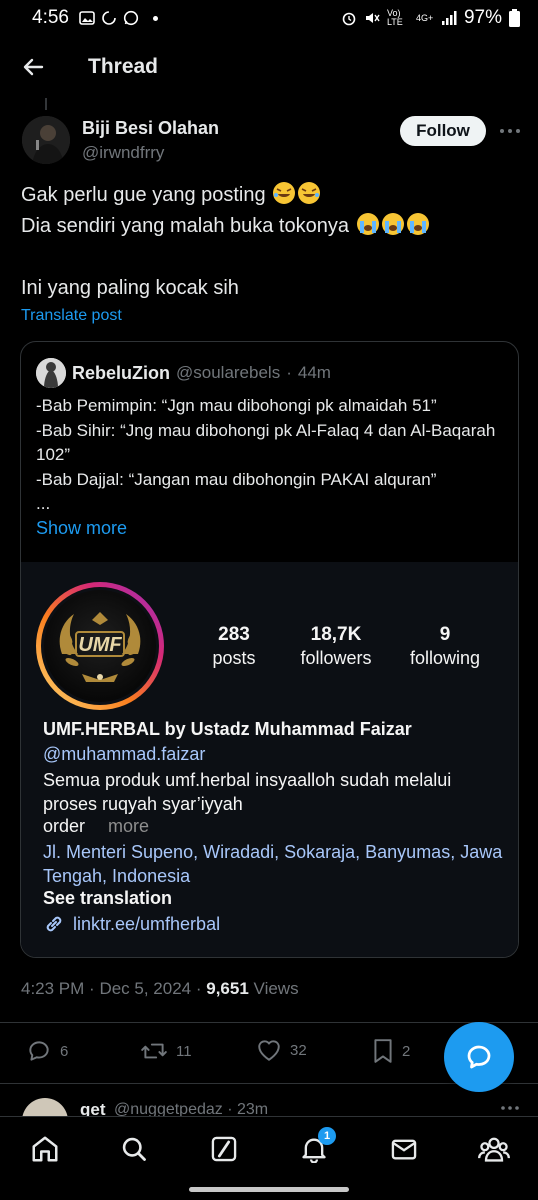  Describe the element at coordinates (50, 17) in the screenshot. I see `status-time: 4:56` at that location.